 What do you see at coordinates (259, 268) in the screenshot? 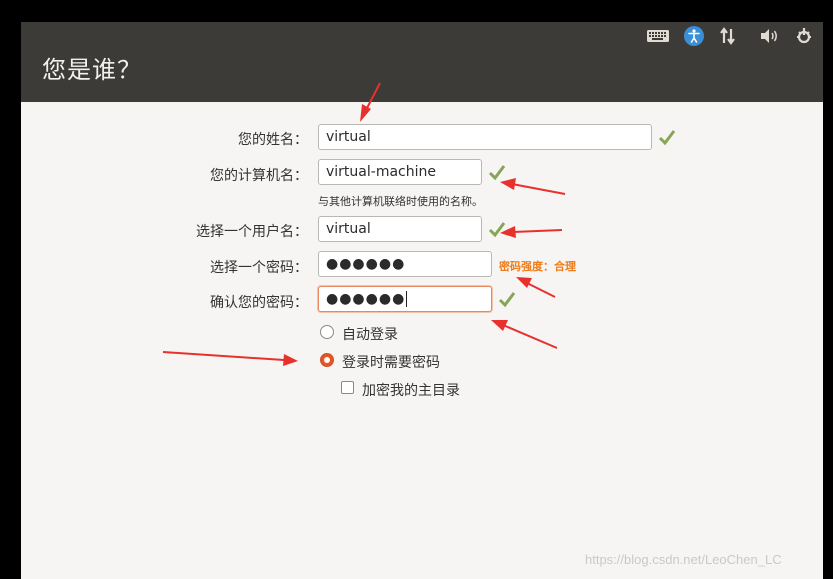
I see `password-label: 选择一个密码：` at bounding box center [259, 268].